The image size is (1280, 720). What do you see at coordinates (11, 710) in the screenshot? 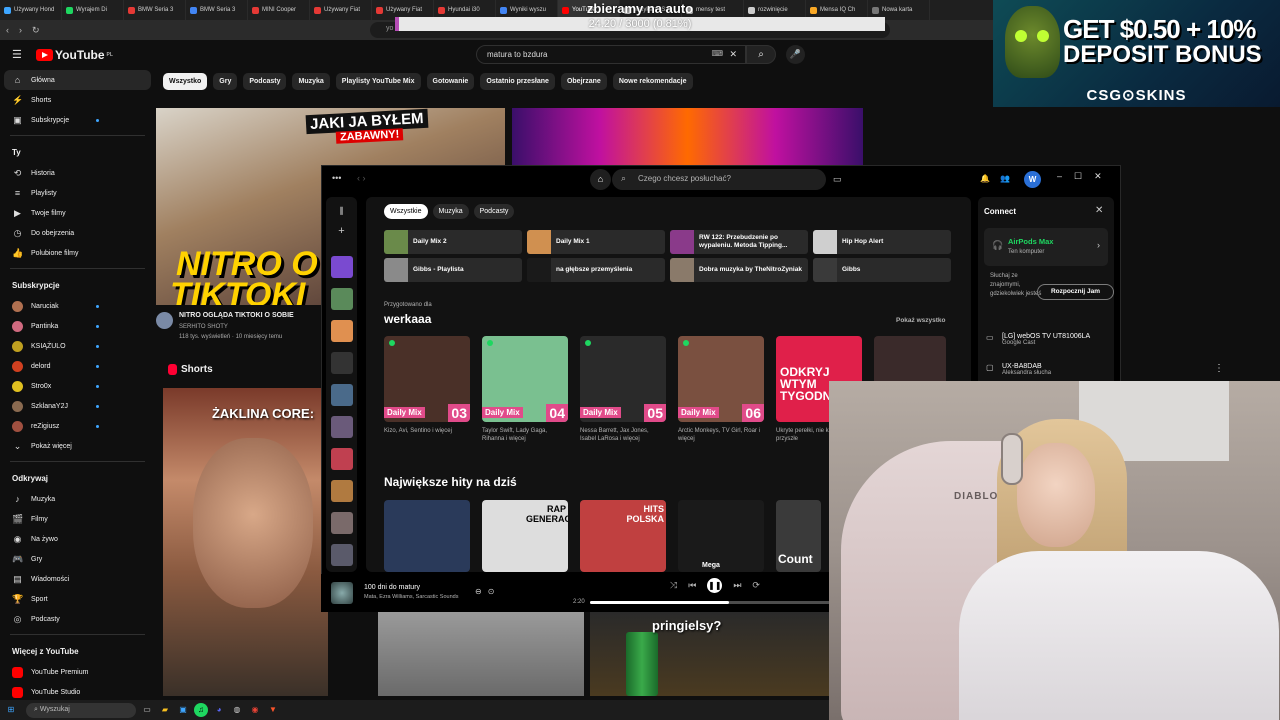
I see `windows-start-icon: ⊞` at bounding box center [11, 710].